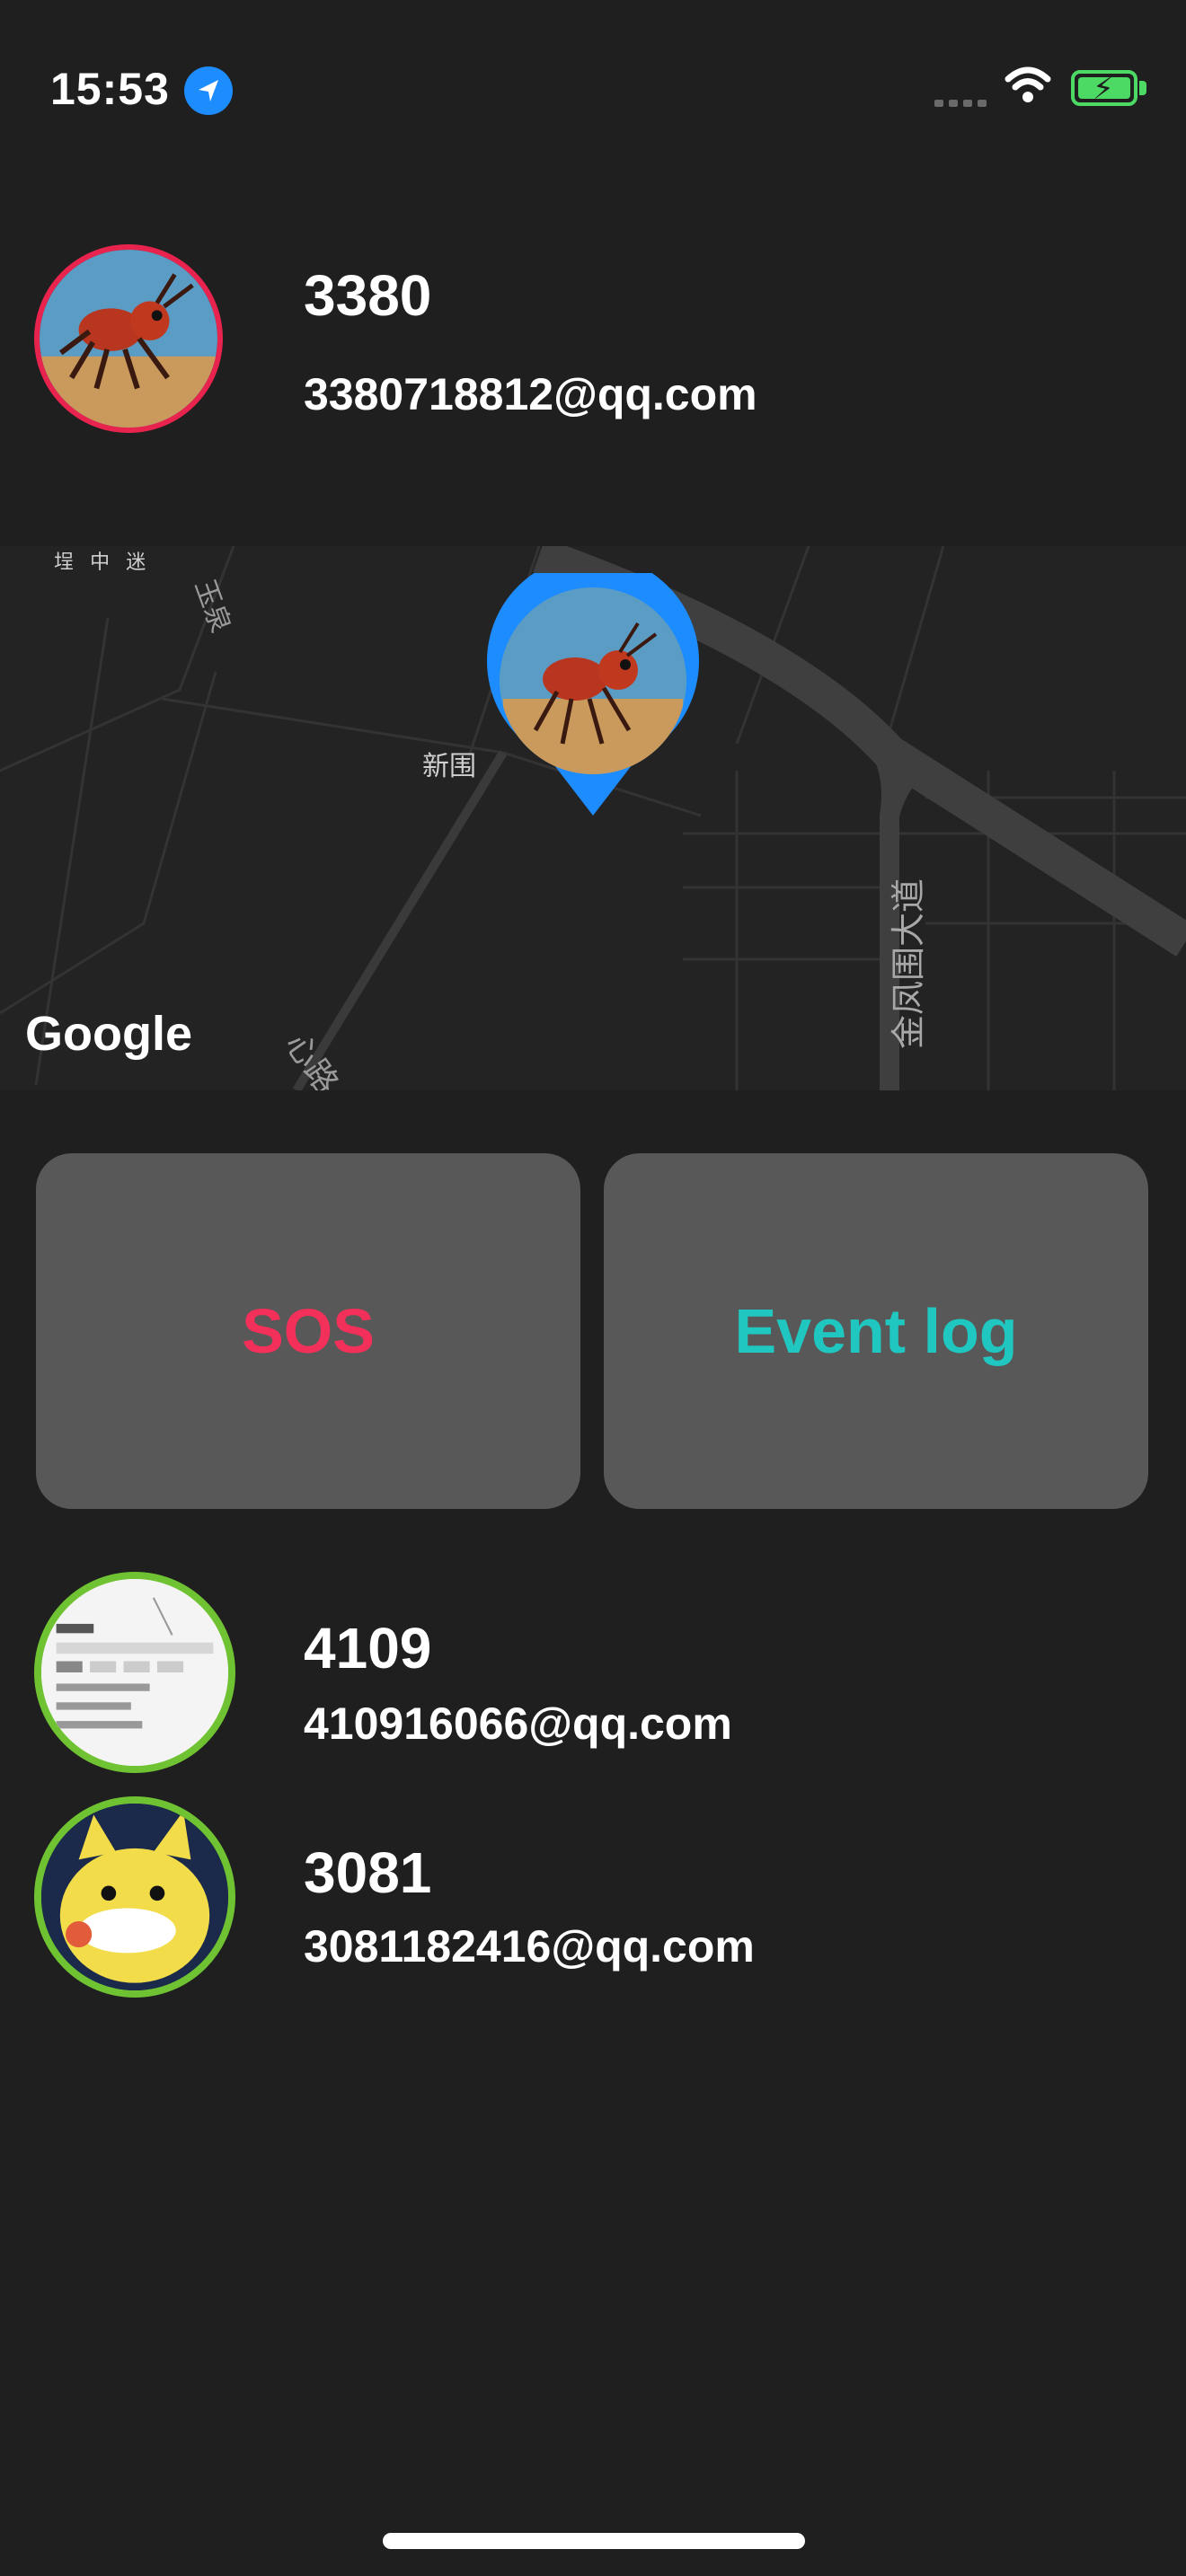  Describe the element at coordinates (1028, 87) in the screenshot. I see `wifi-icon` at that location.